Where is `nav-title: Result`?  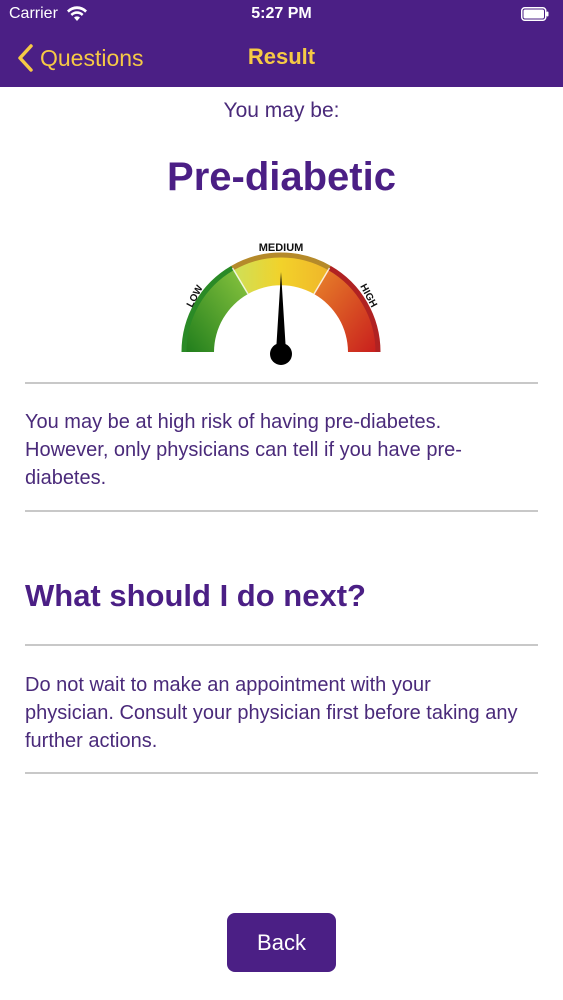 nav-title: Result is located at coordinates (281, 56).